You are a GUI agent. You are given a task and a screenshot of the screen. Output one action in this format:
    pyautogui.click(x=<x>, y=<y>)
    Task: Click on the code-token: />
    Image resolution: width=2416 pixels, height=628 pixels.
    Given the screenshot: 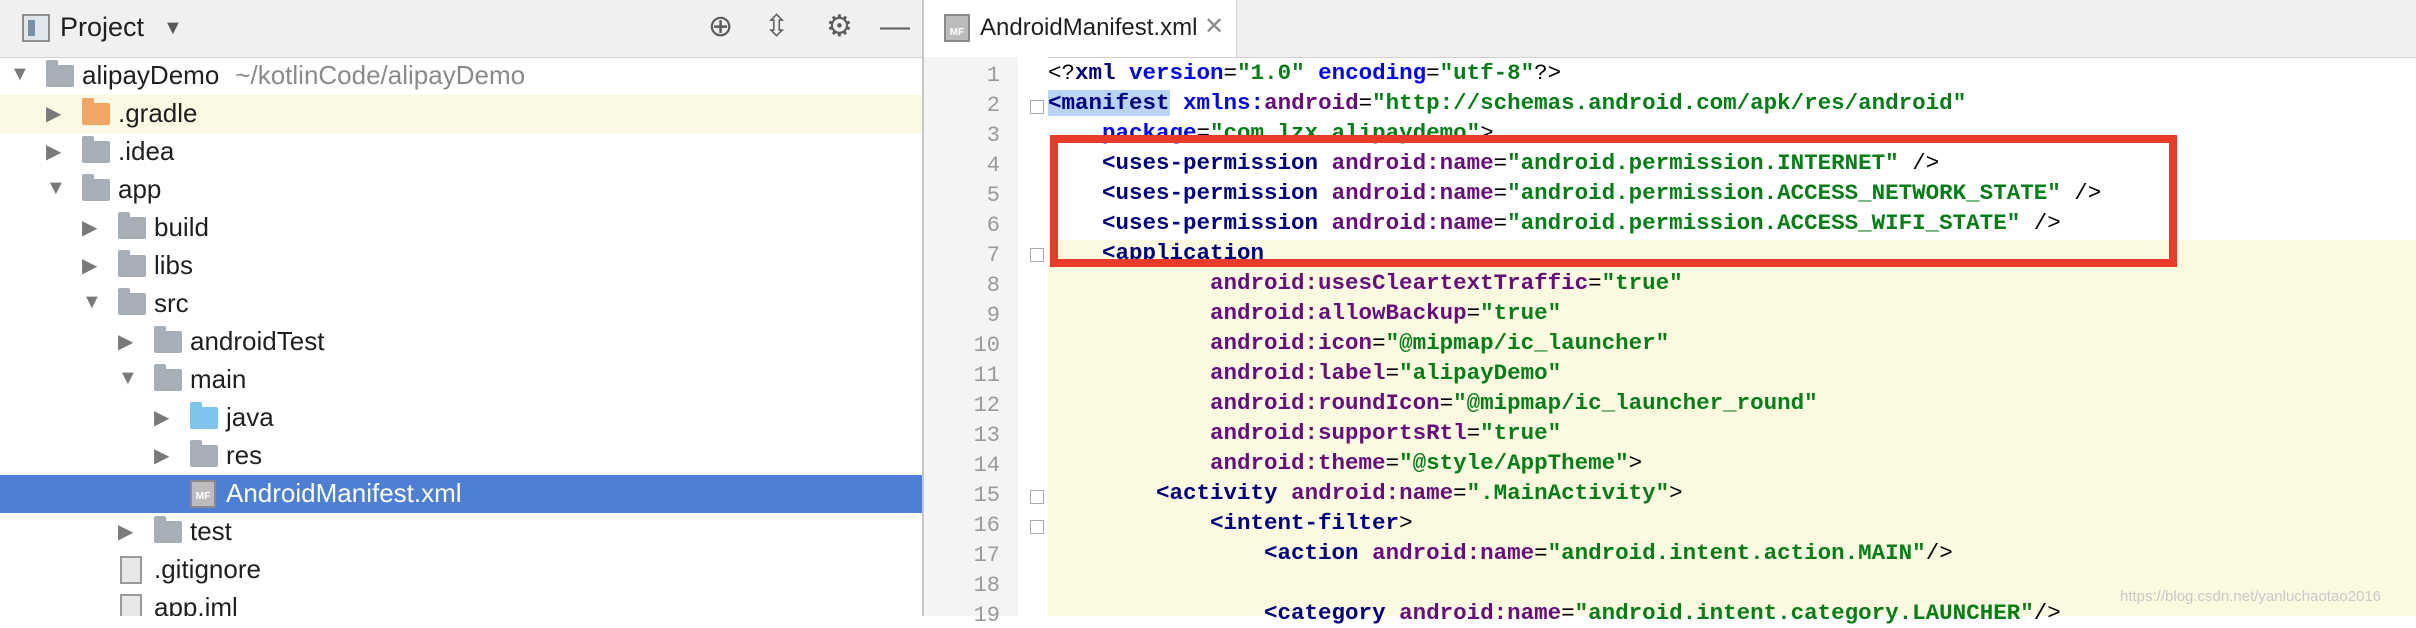 What is the action you would take?
    pyautogui.click(x=1939, y=553)
    